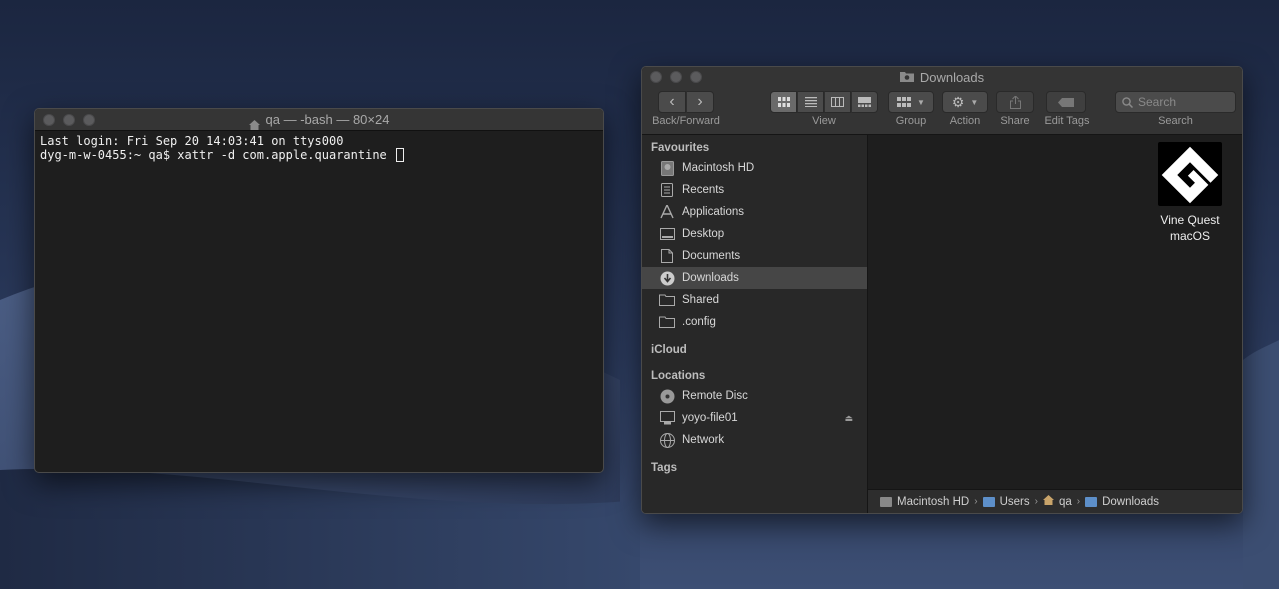 The image size is (1279, 589). I want to click on gallery-view-button, so click(864, 102).